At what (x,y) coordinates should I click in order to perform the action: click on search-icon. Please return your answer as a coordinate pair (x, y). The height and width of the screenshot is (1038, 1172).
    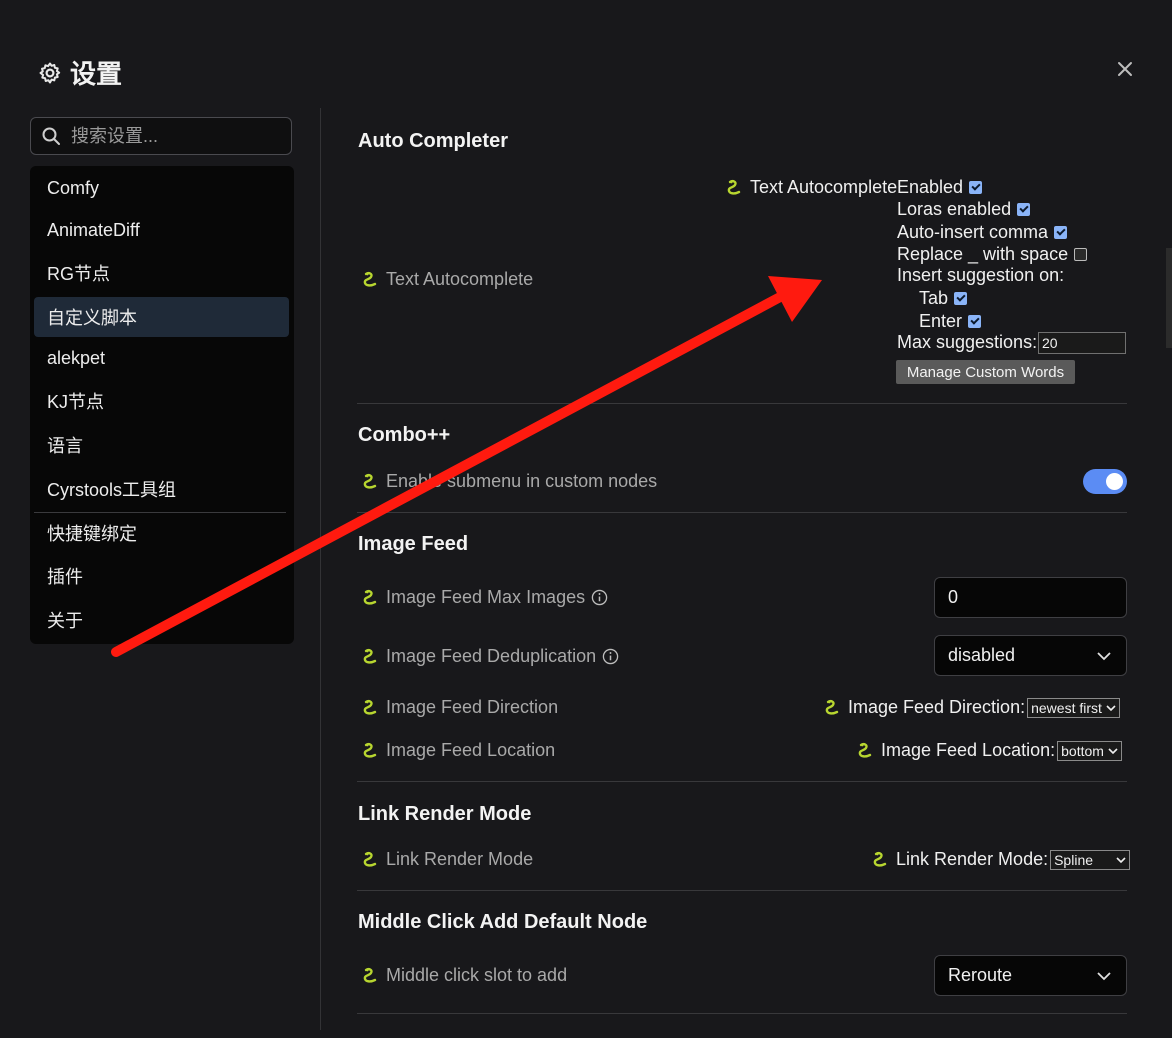
    Looking at the image, I should click on (51, 136).